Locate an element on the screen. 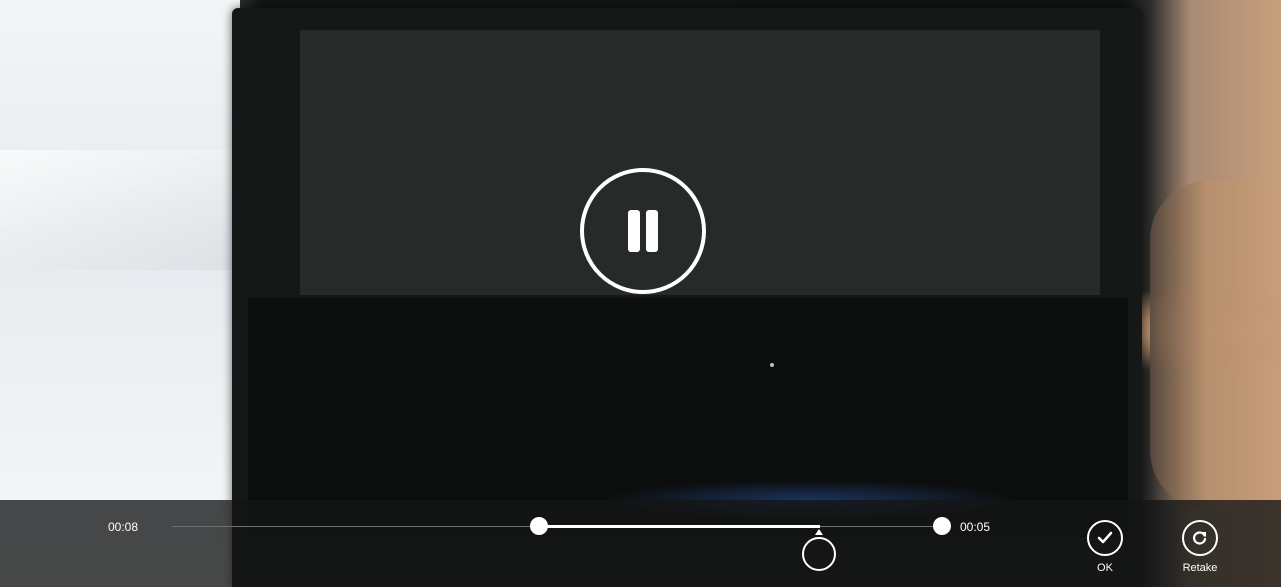 The height and width of the screenshot is (587, 1281). timeline-track-right is located at coordinates (877, 526).